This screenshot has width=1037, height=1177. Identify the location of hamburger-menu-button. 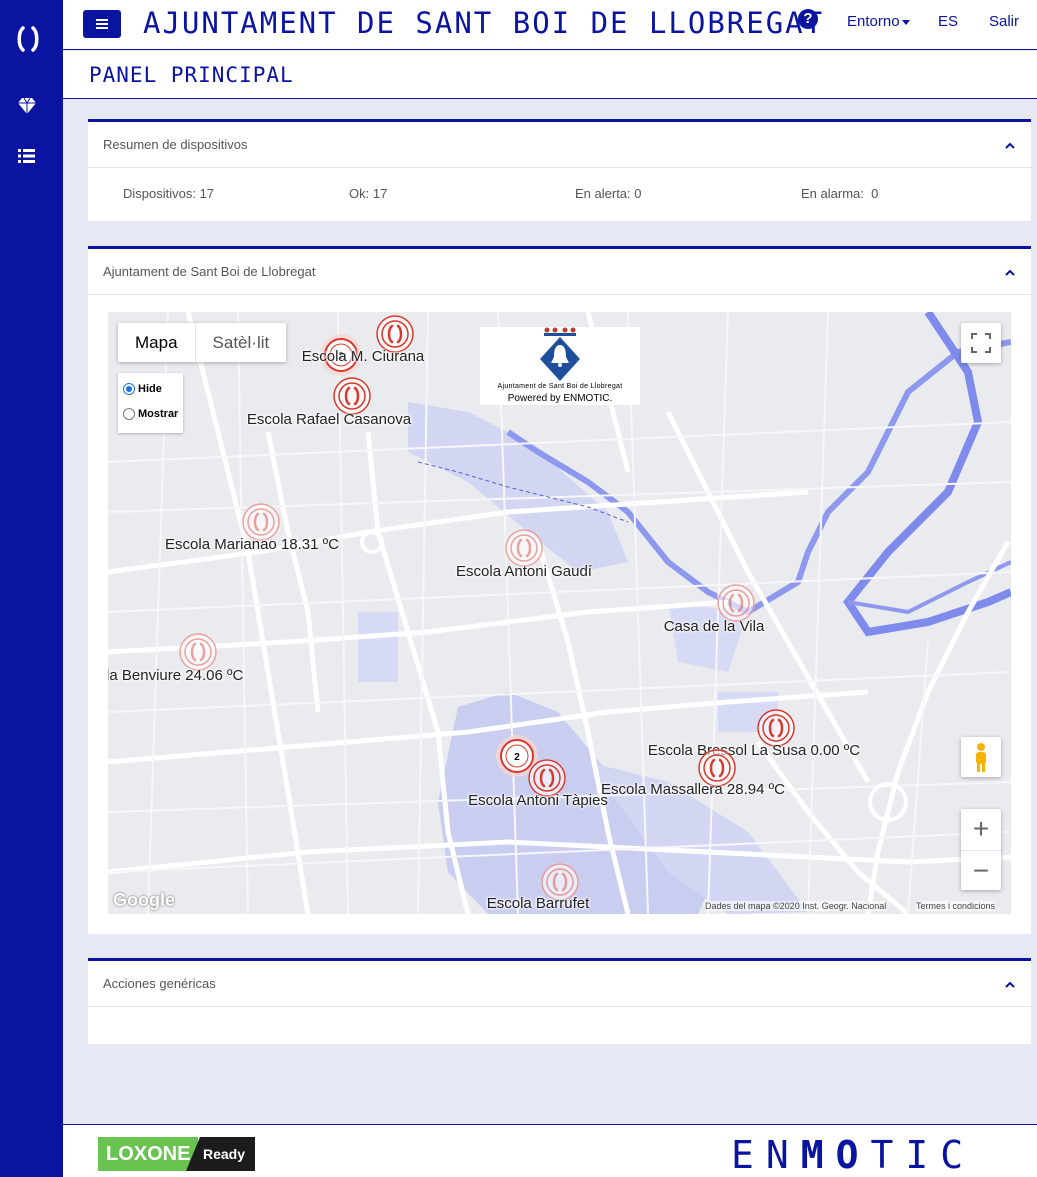
(102, 24).